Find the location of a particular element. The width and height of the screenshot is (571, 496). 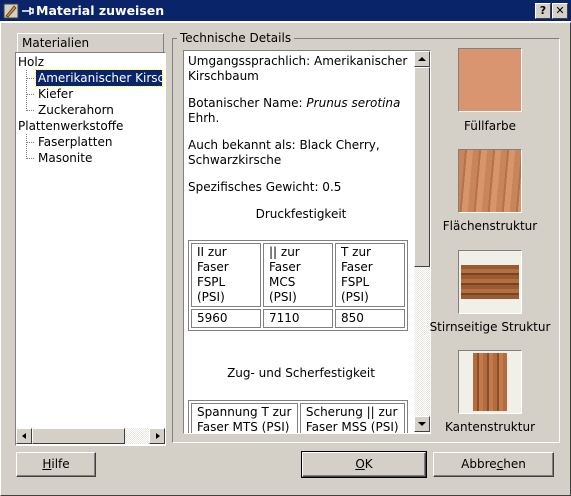

compression-heading: Druckfestigkeit is located at coordinates (301, 214).